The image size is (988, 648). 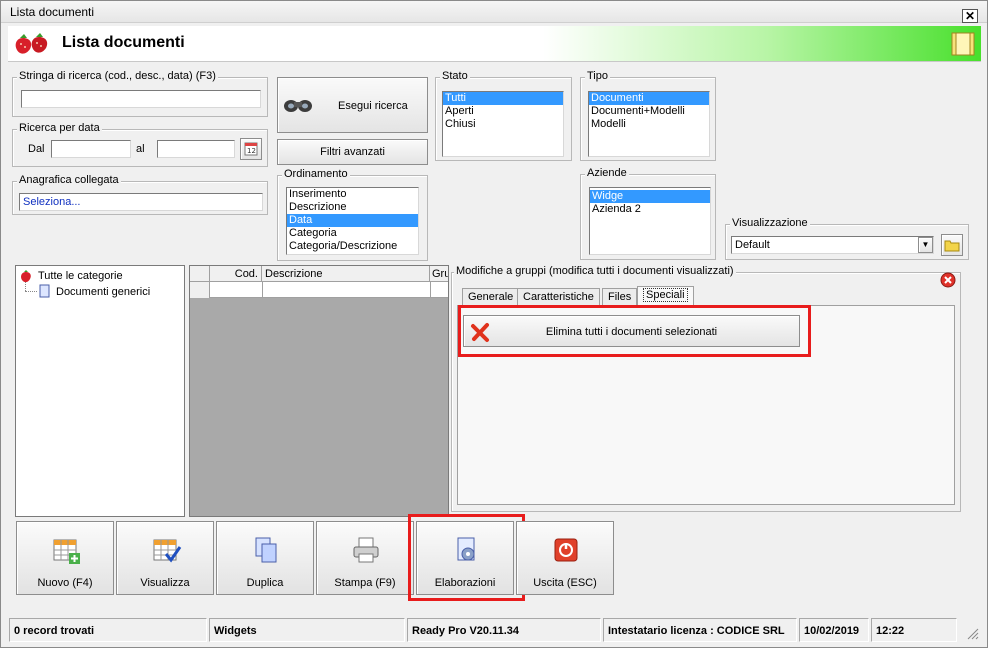 I want to click on company-item-widge: Widge, so click(x=650, y=196).